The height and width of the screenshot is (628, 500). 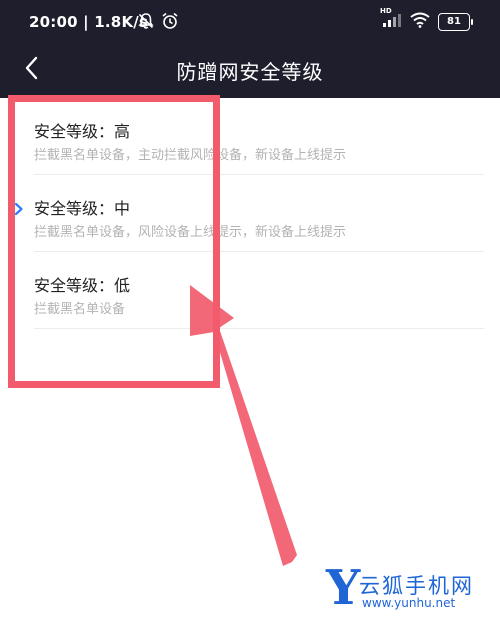 I want to click on battery-icon: 81, so click(x=455, y=22).